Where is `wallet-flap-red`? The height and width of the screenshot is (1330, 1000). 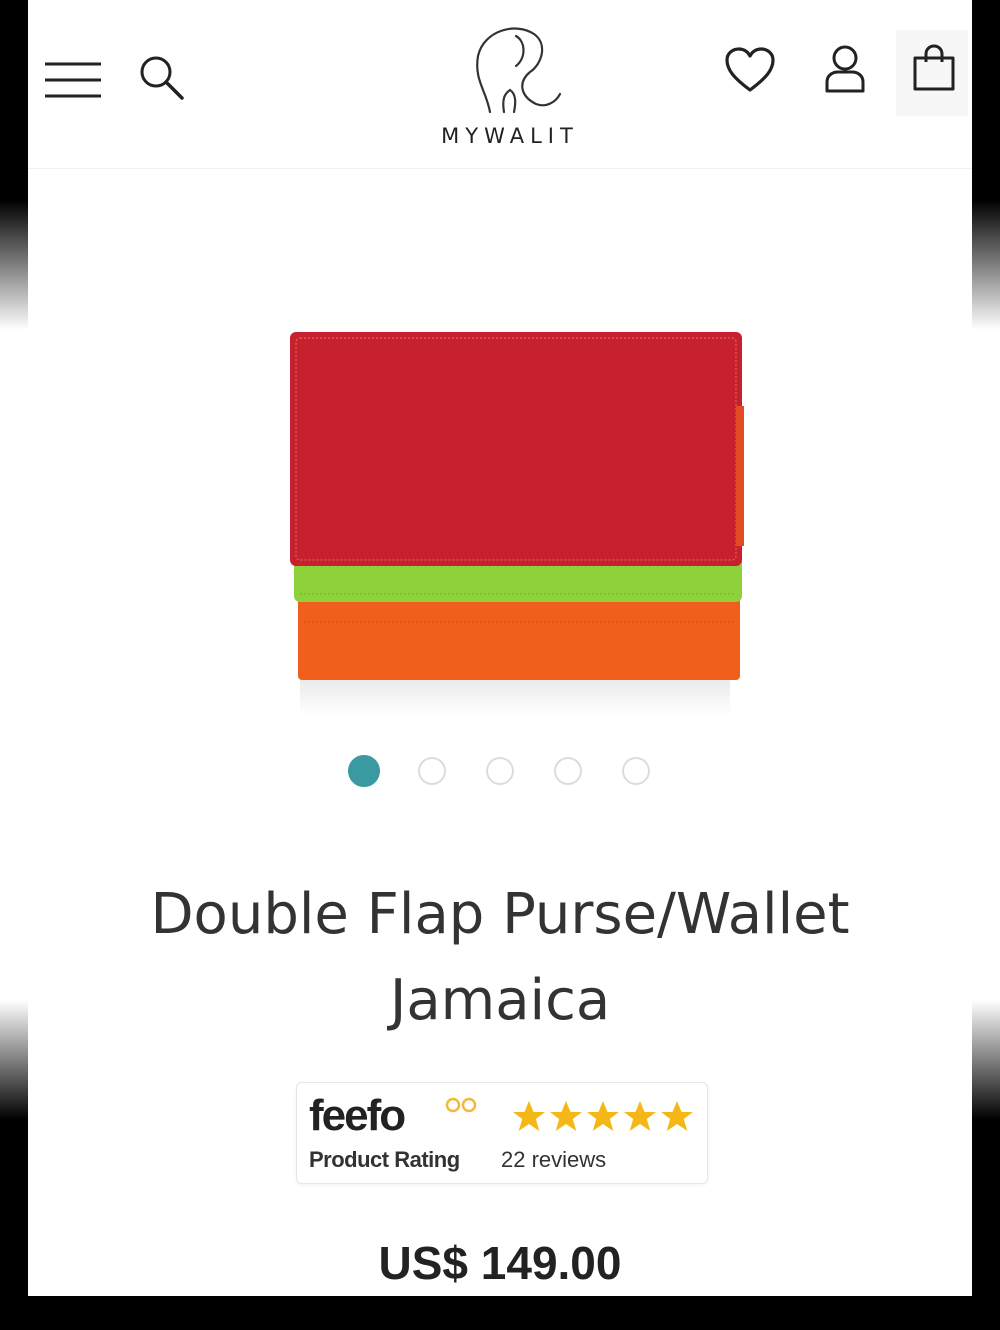 wallet-flap-red is located at coordinates (516, 449).